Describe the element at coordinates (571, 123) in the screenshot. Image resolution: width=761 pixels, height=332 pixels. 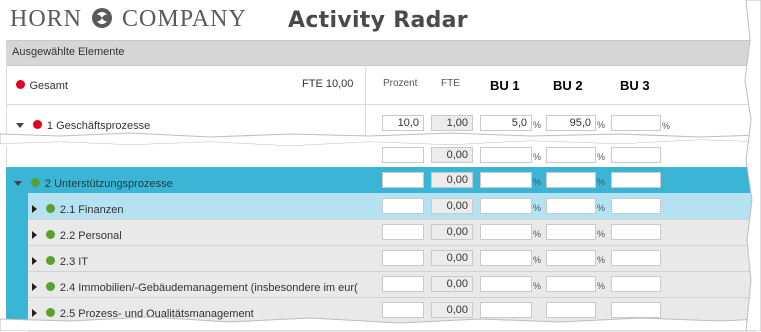
I see `bu2-input: 95,0` at that location.